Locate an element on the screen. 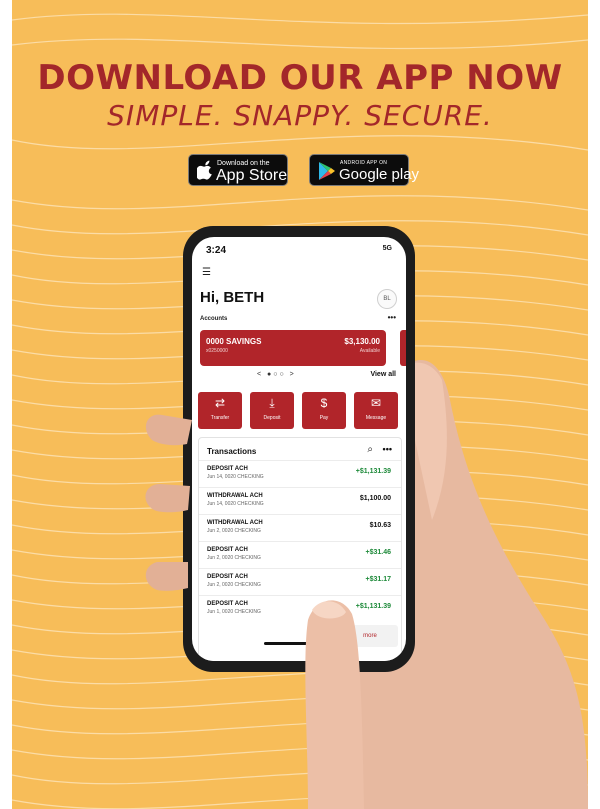  account-number: x0250000 is located at coordinates (217, 351).